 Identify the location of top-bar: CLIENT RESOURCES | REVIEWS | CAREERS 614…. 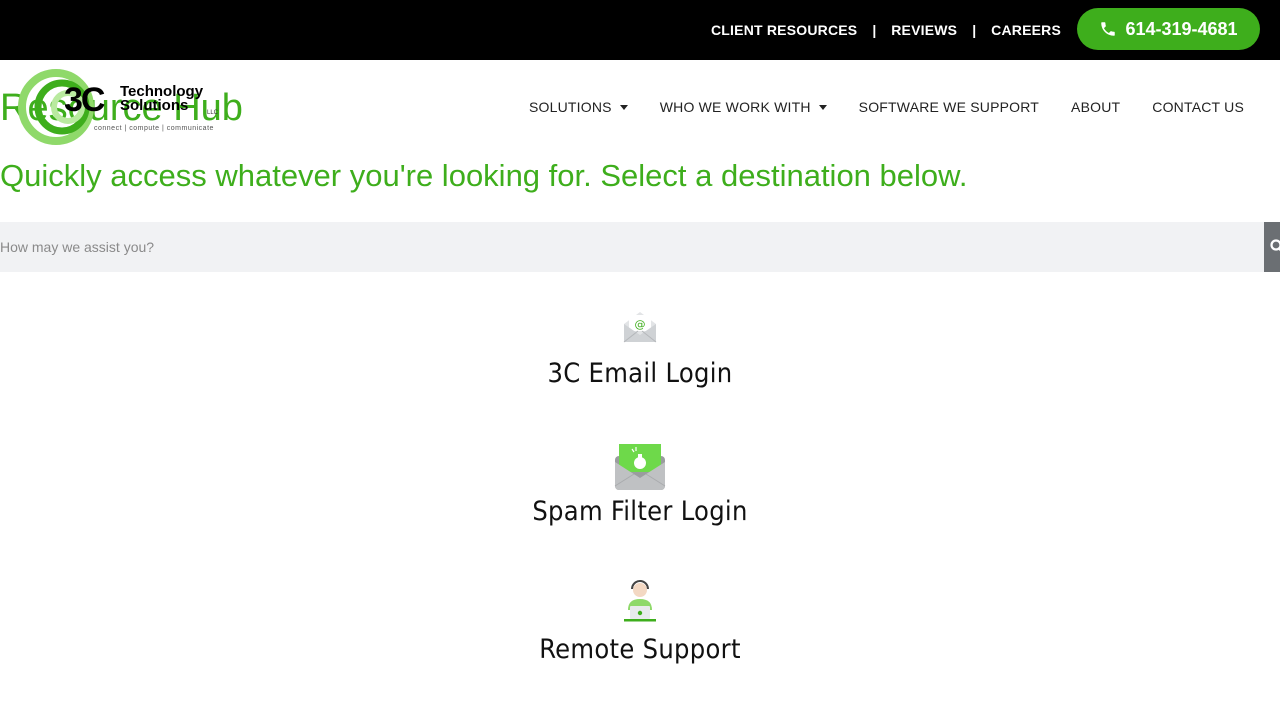
(640, 30).